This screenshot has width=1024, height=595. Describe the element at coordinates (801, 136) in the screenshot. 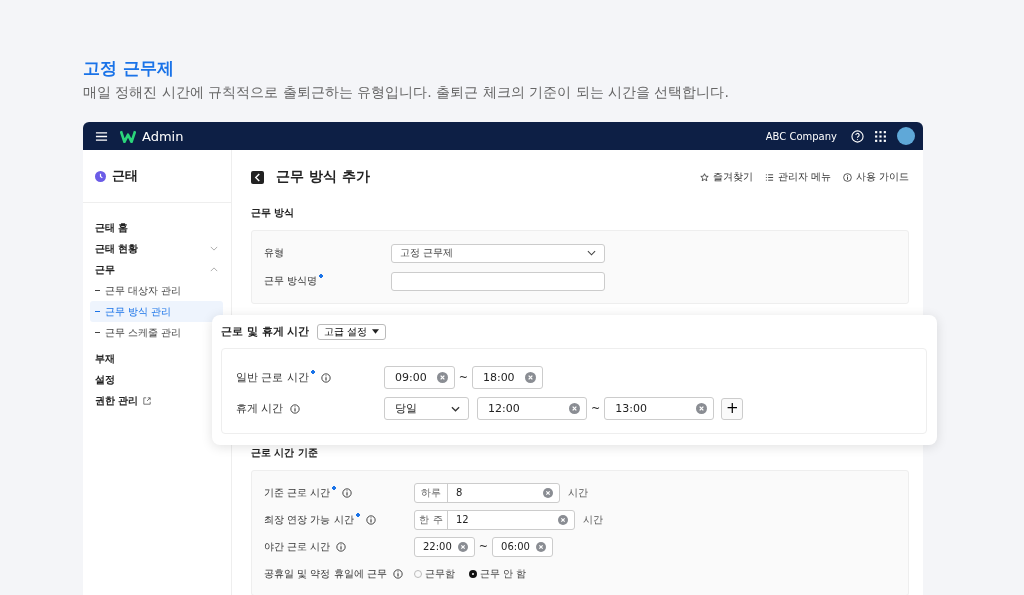

I see `company-name: ABC Company` at that location.